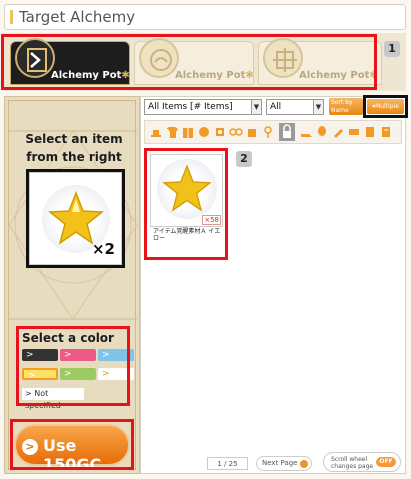  What do you see at coordinates (304, 464) in the screenshot?
I see `chevron-right-icon` at bounding box center [304, 464].